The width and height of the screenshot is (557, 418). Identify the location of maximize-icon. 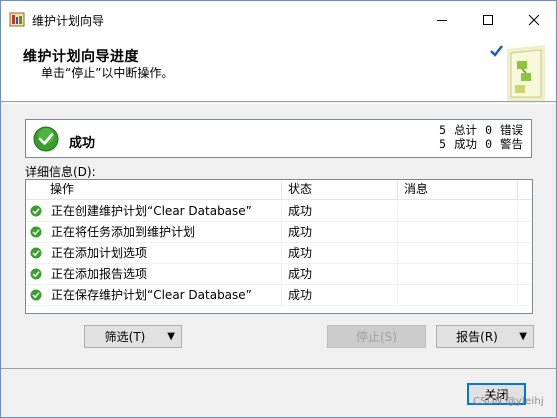
(488, 19).